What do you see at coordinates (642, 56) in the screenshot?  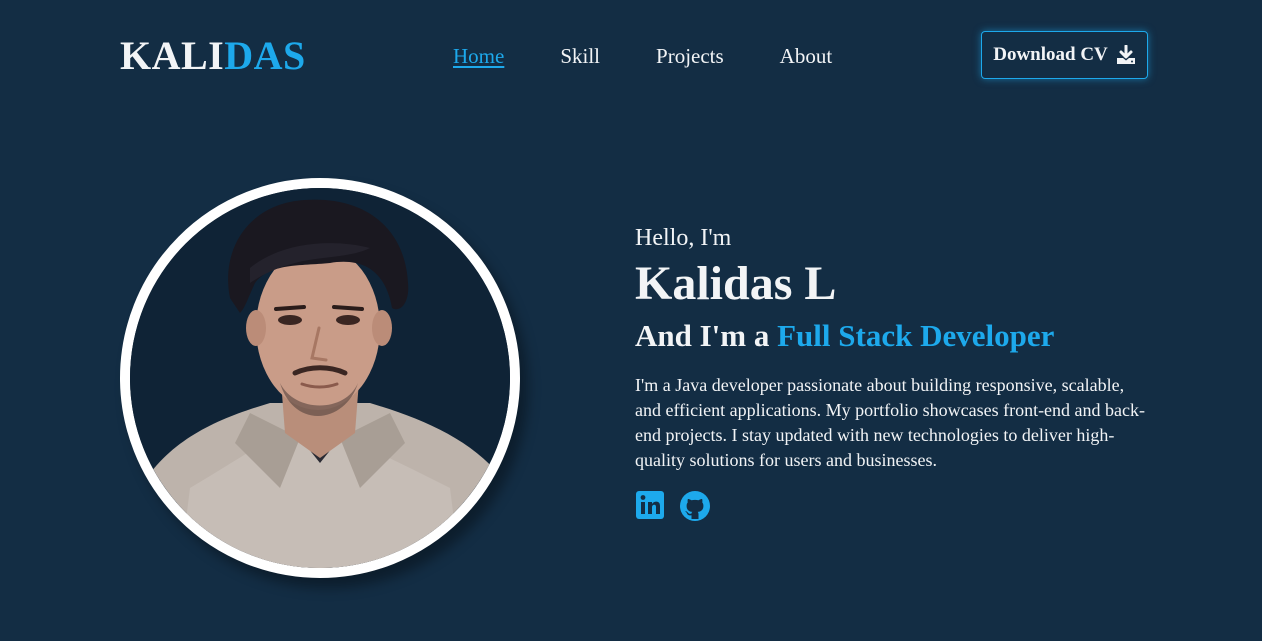 I see `main-nav: Home Skill Projects About` at bounding box center [642, 56].